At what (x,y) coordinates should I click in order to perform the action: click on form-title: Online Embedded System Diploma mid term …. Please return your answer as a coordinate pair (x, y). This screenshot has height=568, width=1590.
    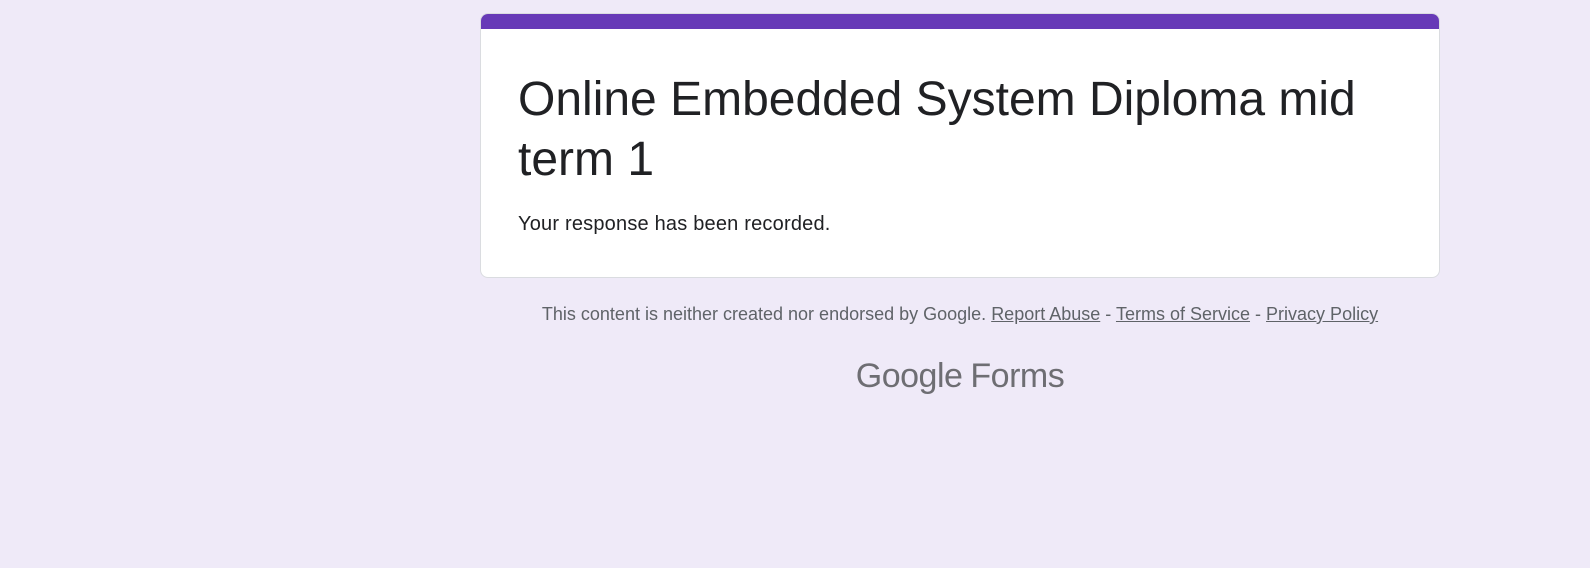
    Looking at the image, I should click on (937, 129).